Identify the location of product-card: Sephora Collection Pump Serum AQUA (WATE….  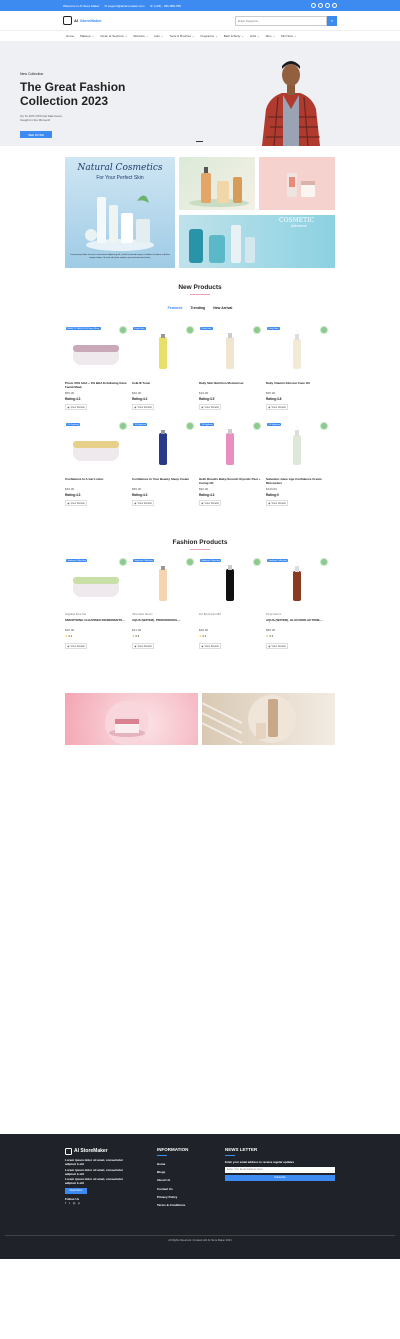
(297, 603).